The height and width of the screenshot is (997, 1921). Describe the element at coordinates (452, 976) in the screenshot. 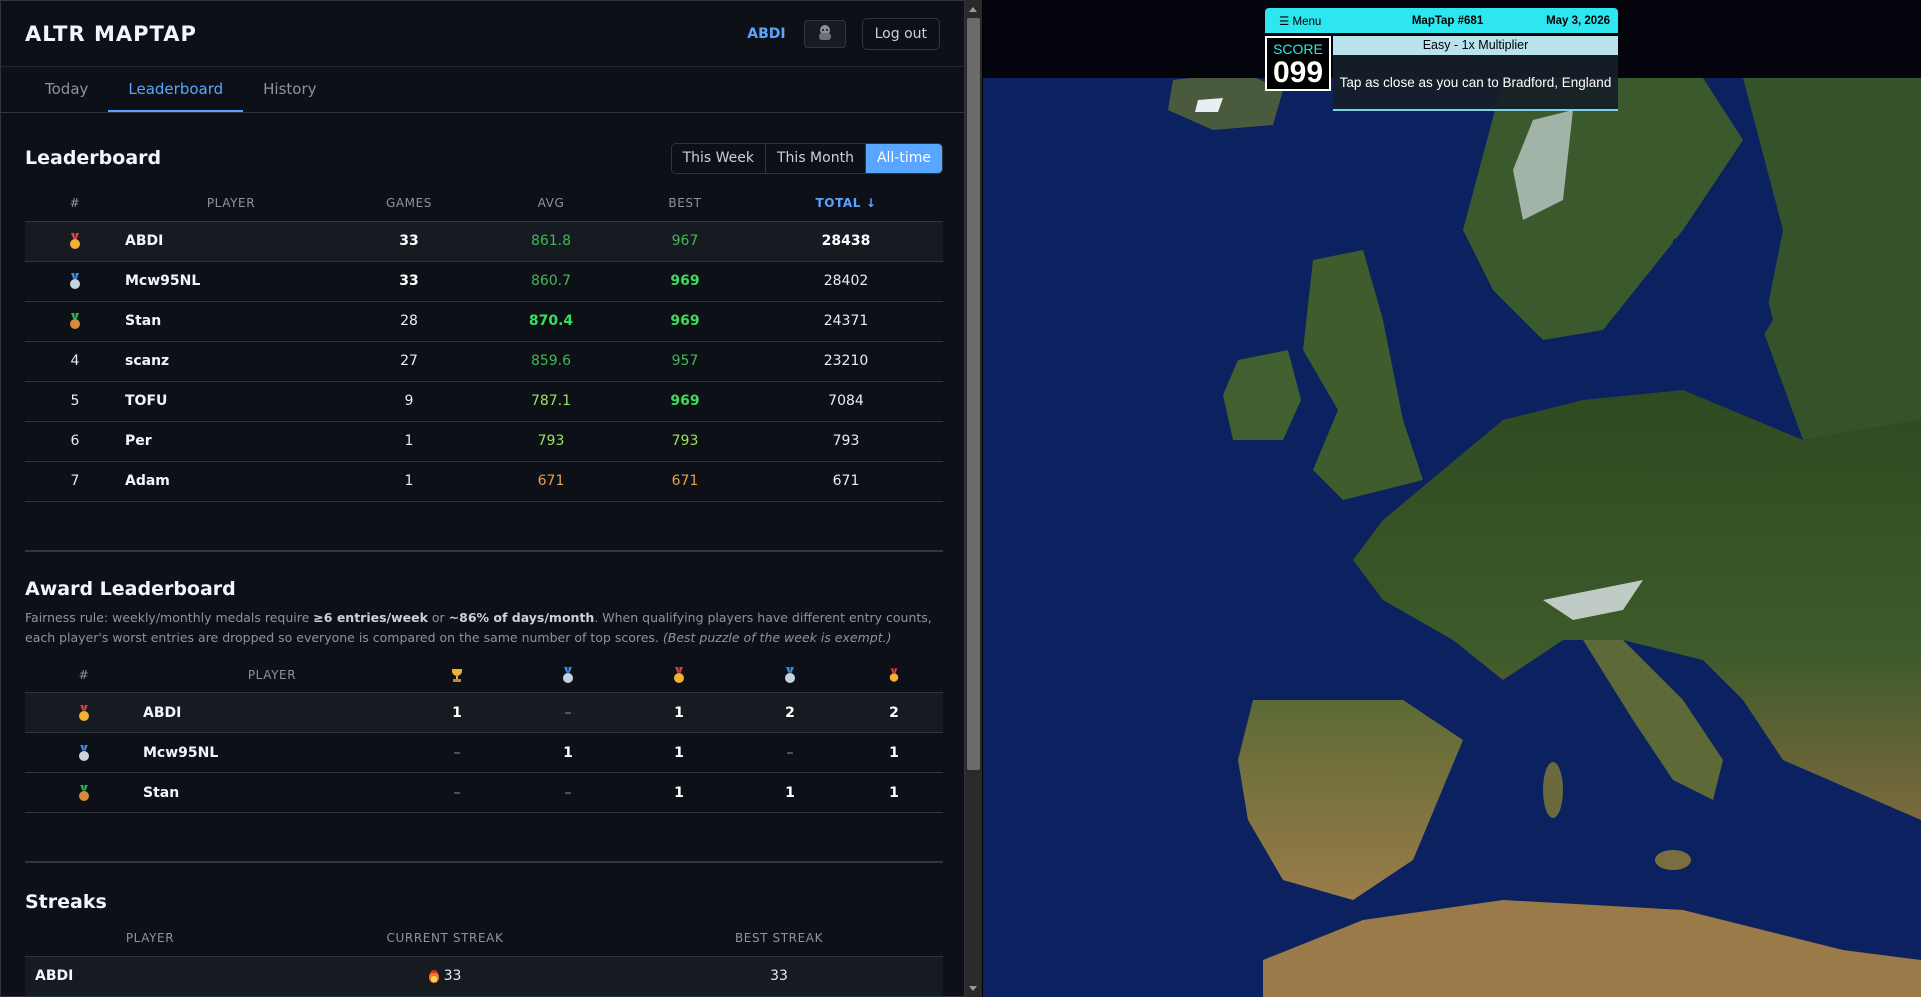

I see `current-streak-value: 33` at that location.